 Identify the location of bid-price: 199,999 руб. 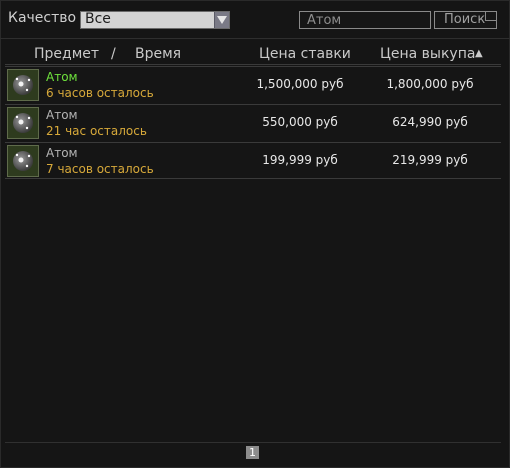
(300, 160).